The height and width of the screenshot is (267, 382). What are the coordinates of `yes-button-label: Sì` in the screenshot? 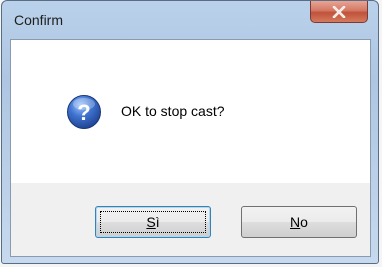 It's located at (152, 222).